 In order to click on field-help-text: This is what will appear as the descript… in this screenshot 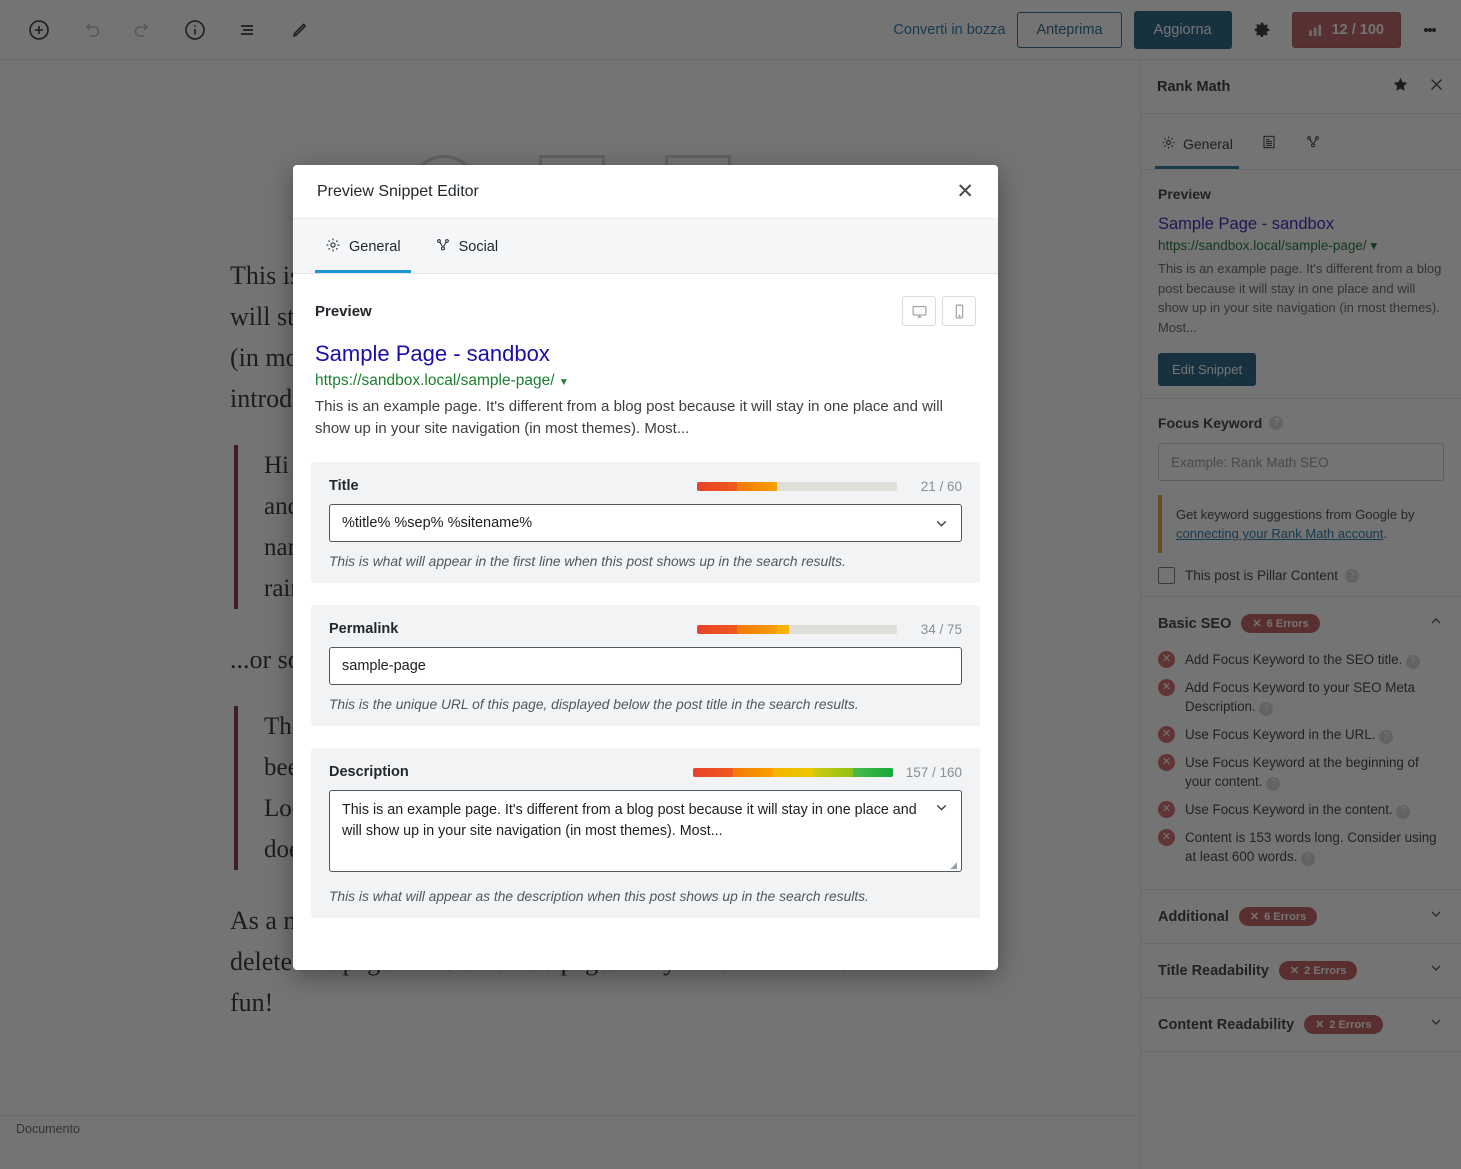, I will do `click(599, 896)`.